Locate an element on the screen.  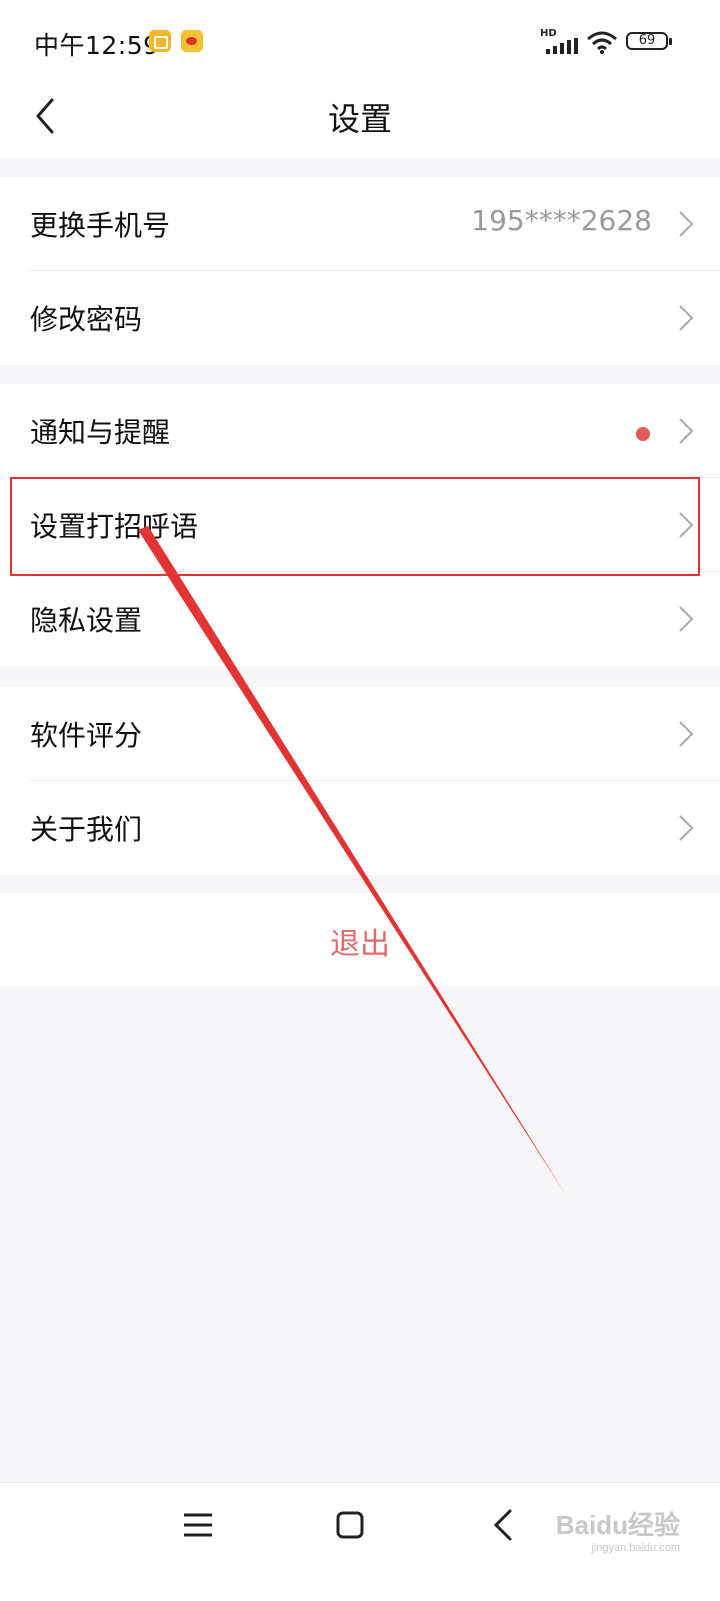
annotation-highlight-box is located at coordinates (355, 526).